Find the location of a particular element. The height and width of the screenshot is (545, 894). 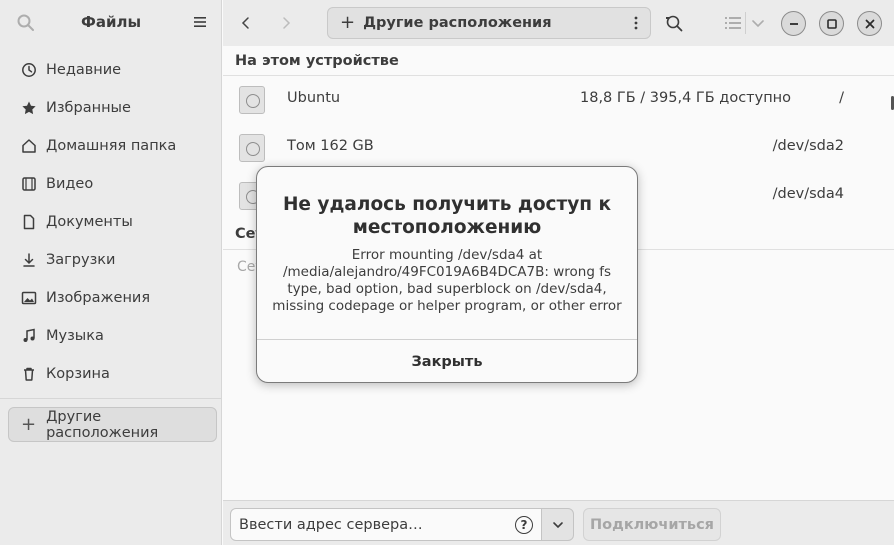

location-label: Другие расположения is located at coordinates (457, 23).